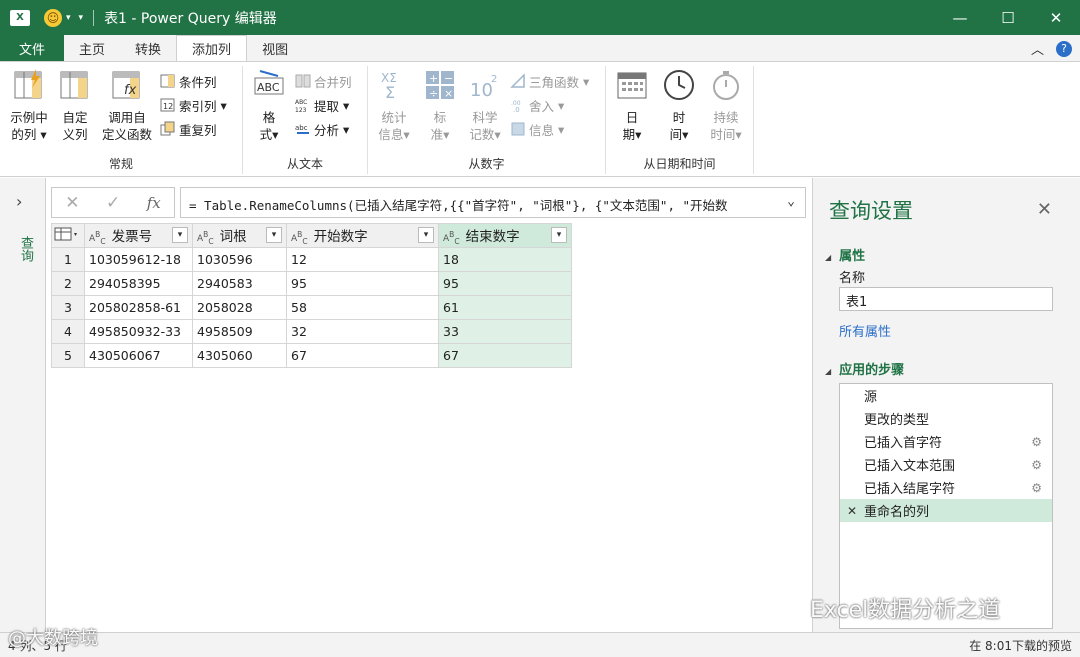  Describe the element at coordinates (269, 104) in the screenshot. I see `format-button: ABC 格 式▾` at that location.